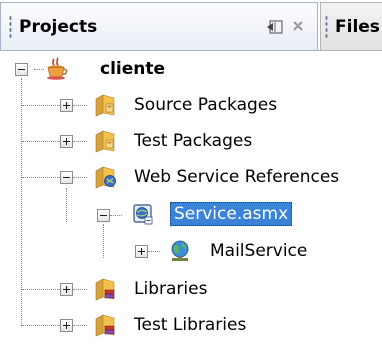  I want to click on tab-files-label: Files, so click(357, 27).